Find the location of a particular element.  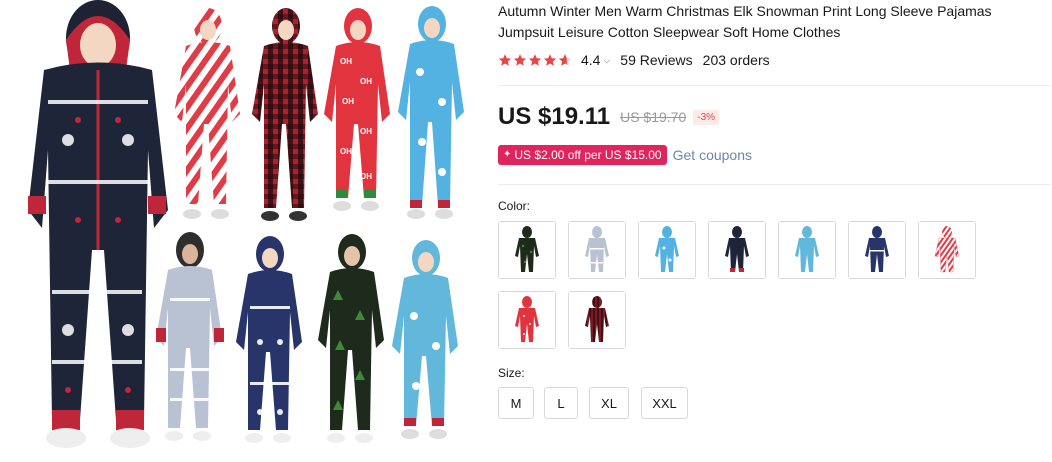

size-option-l: L is located at coordinates (561, 403).